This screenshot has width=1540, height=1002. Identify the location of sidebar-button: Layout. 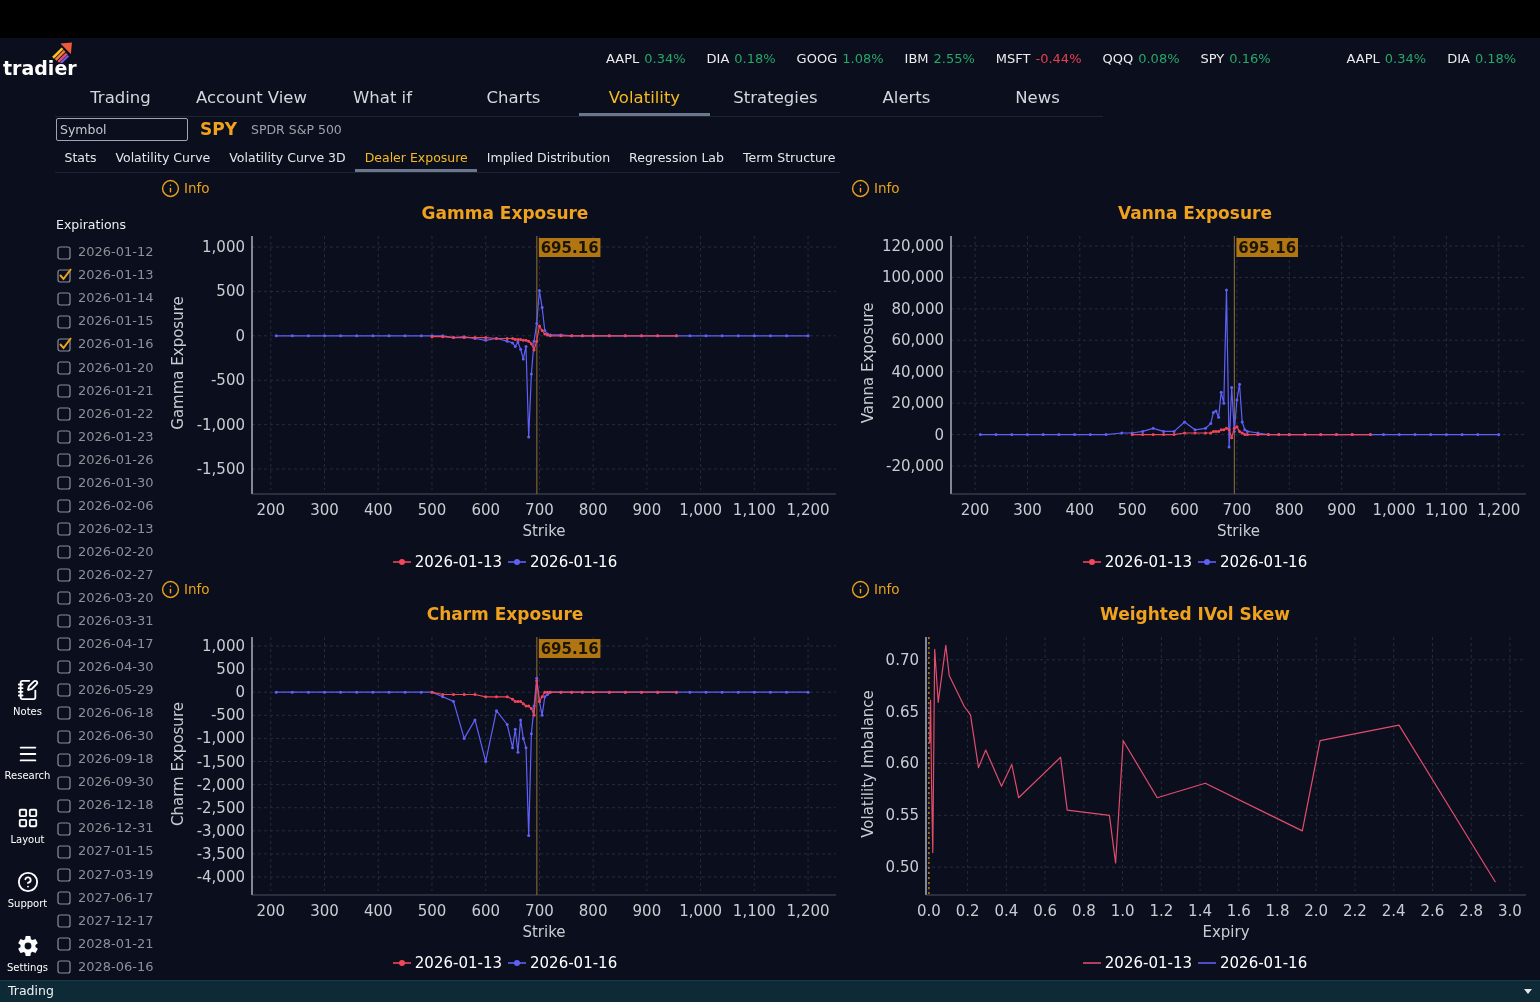
(27, 818).